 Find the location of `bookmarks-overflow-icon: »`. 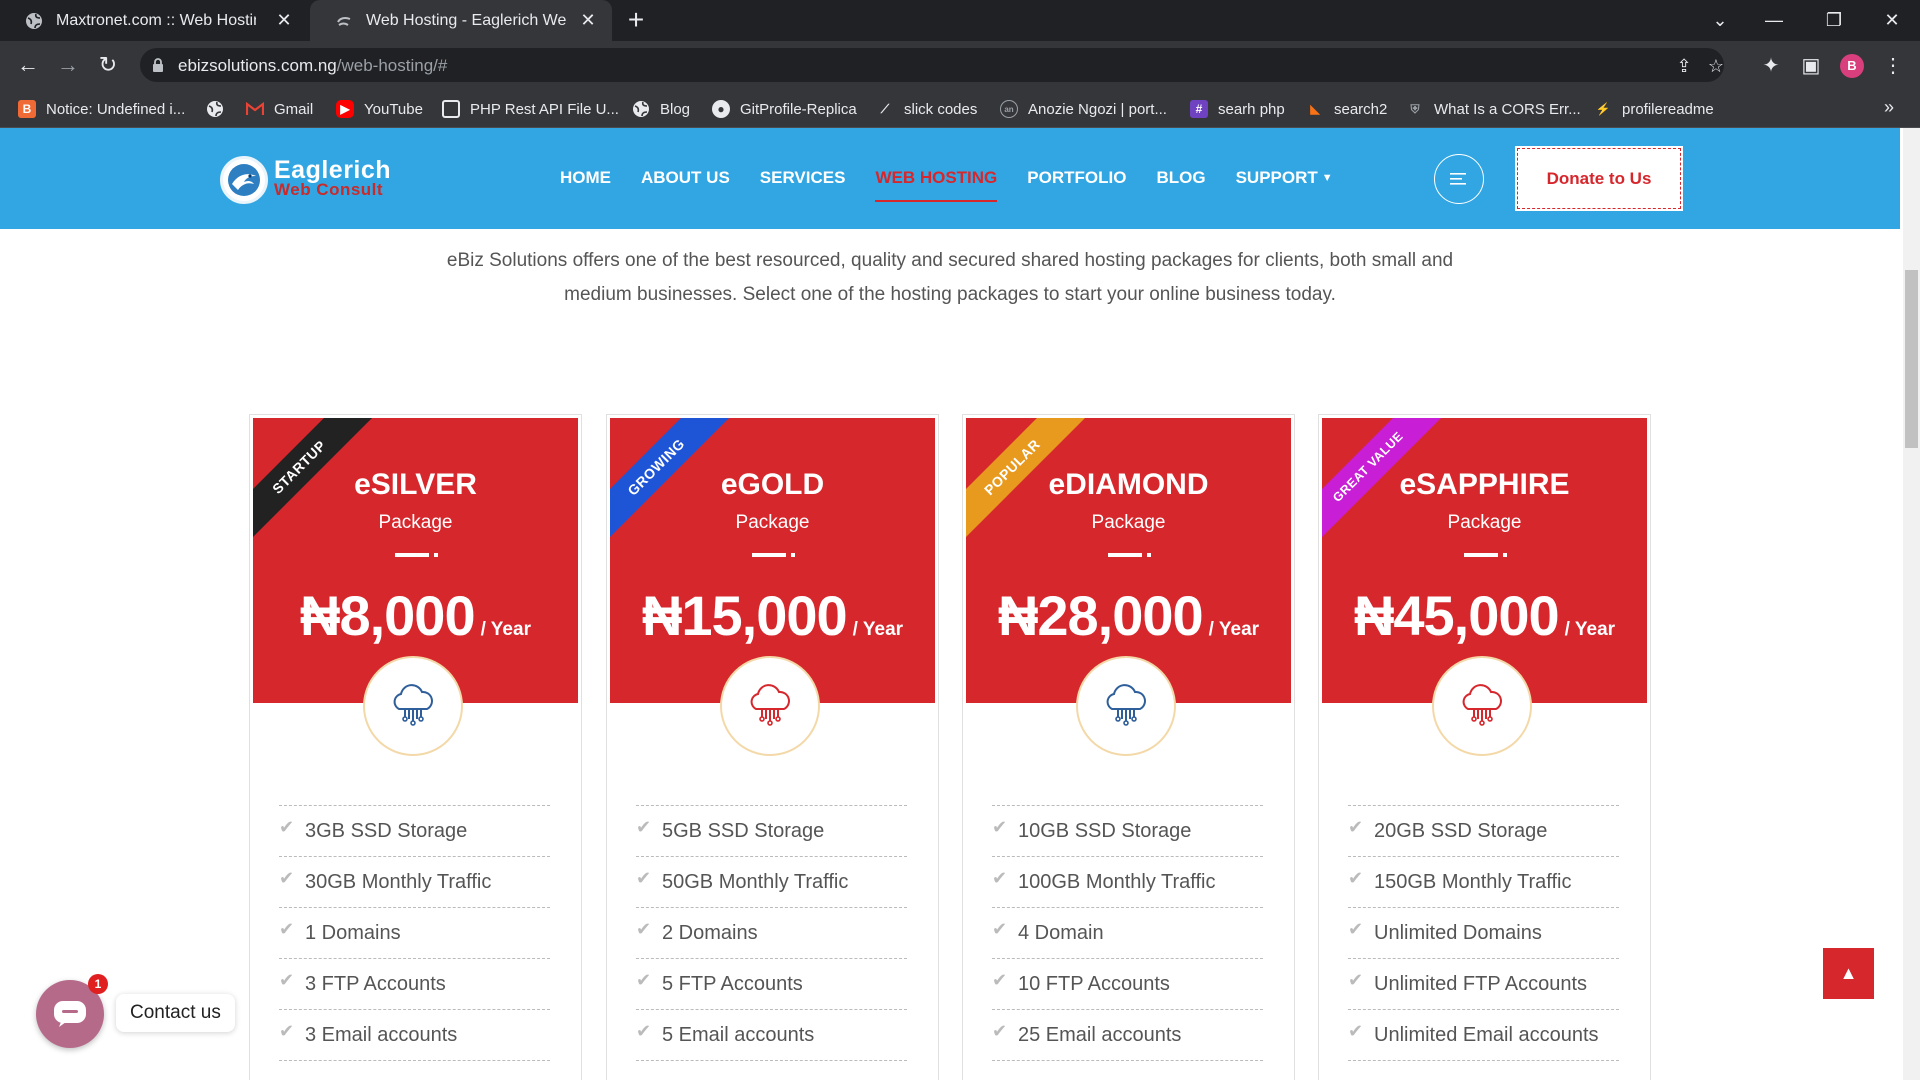

bookmarks-overflow-icon: » is located at coordinates (1889, 107).